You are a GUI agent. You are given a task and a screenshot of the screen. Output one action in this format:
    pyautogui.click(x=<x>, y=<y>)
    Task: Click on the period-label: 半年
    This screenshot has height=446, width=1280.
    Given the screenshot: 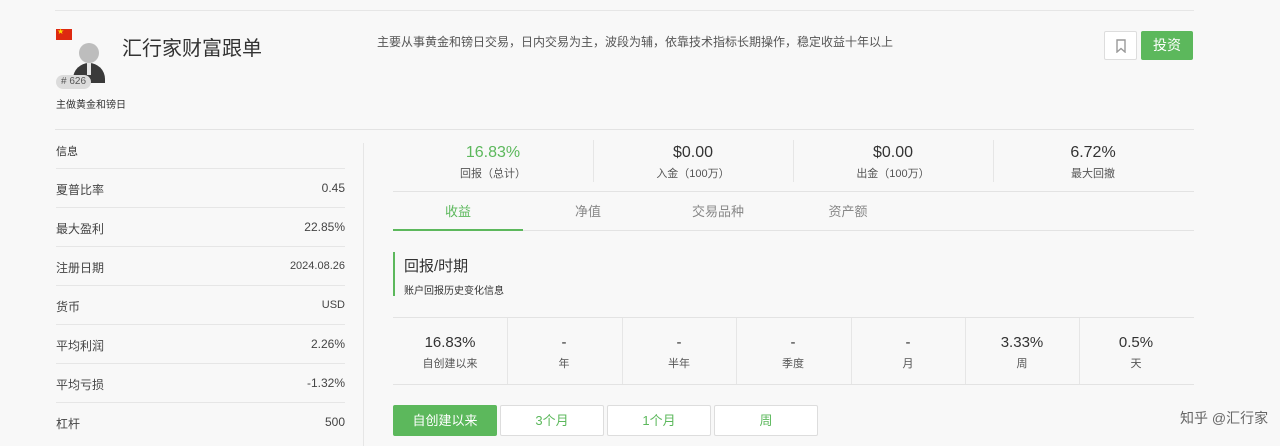 What is the action you would take?
    pyautogui.click(x=679, y=364)
    